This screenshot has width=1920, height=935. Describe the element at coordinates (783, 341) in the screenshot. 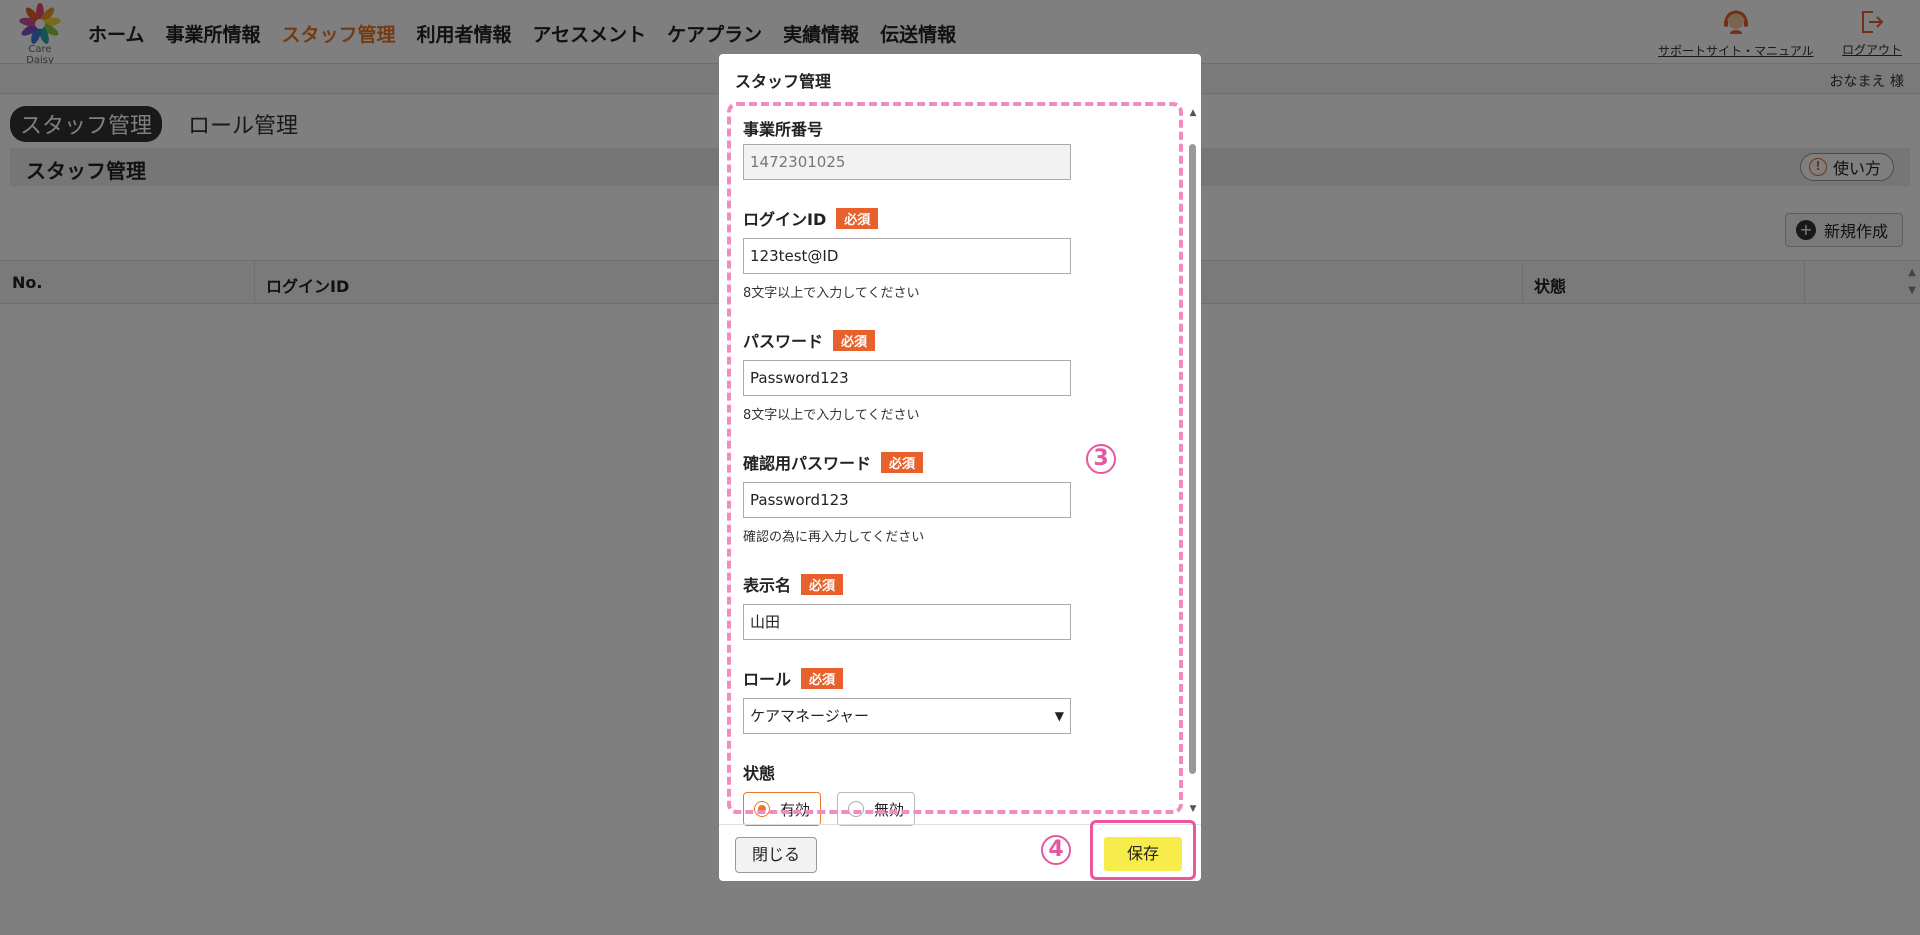

I see `password-label-text: パスワード` at that location.